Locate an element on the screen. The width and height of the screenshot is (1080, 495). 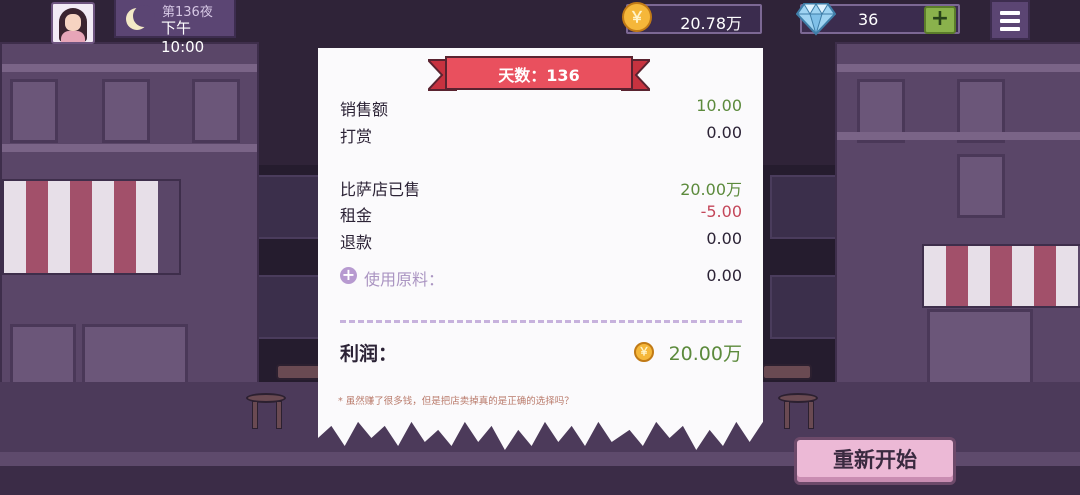
menu-button is located at coordinates (1010, 20).